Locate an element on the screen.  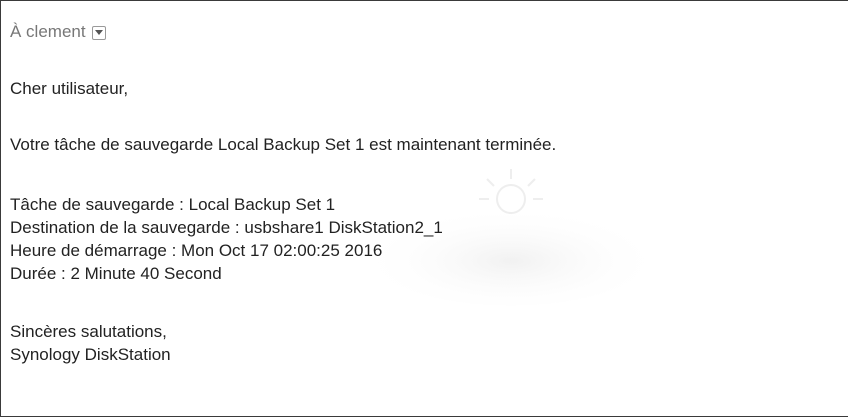
greeting-text: Cher utilisateur, is located at coordinates (69, 88).